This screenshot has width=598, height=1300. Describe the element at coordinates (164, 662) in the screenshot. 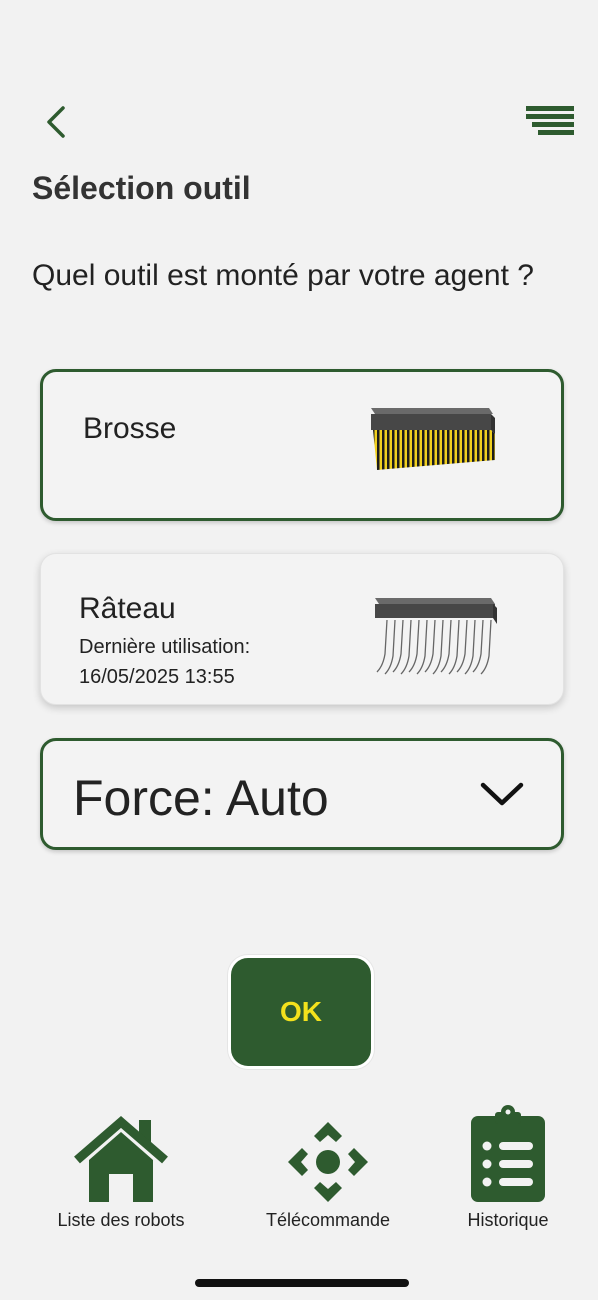

I see `last-used-info: Dernière utilisation: 16/05/2025 13:55` at that location.